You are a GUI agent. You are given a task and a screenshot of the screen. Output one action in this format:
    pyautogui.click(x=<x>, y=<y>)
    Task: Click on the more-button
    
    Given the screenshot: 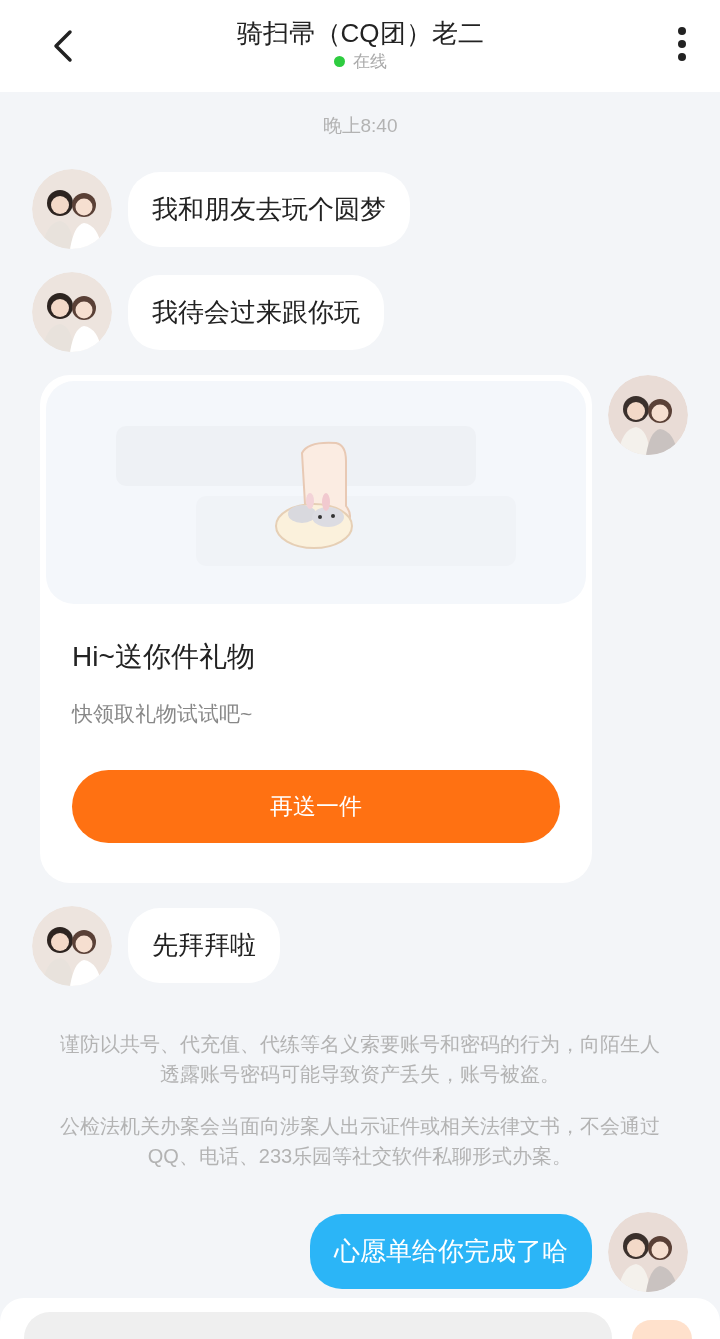 What is the action you would take?
    pyautogui.click(x=682, y=44)
    